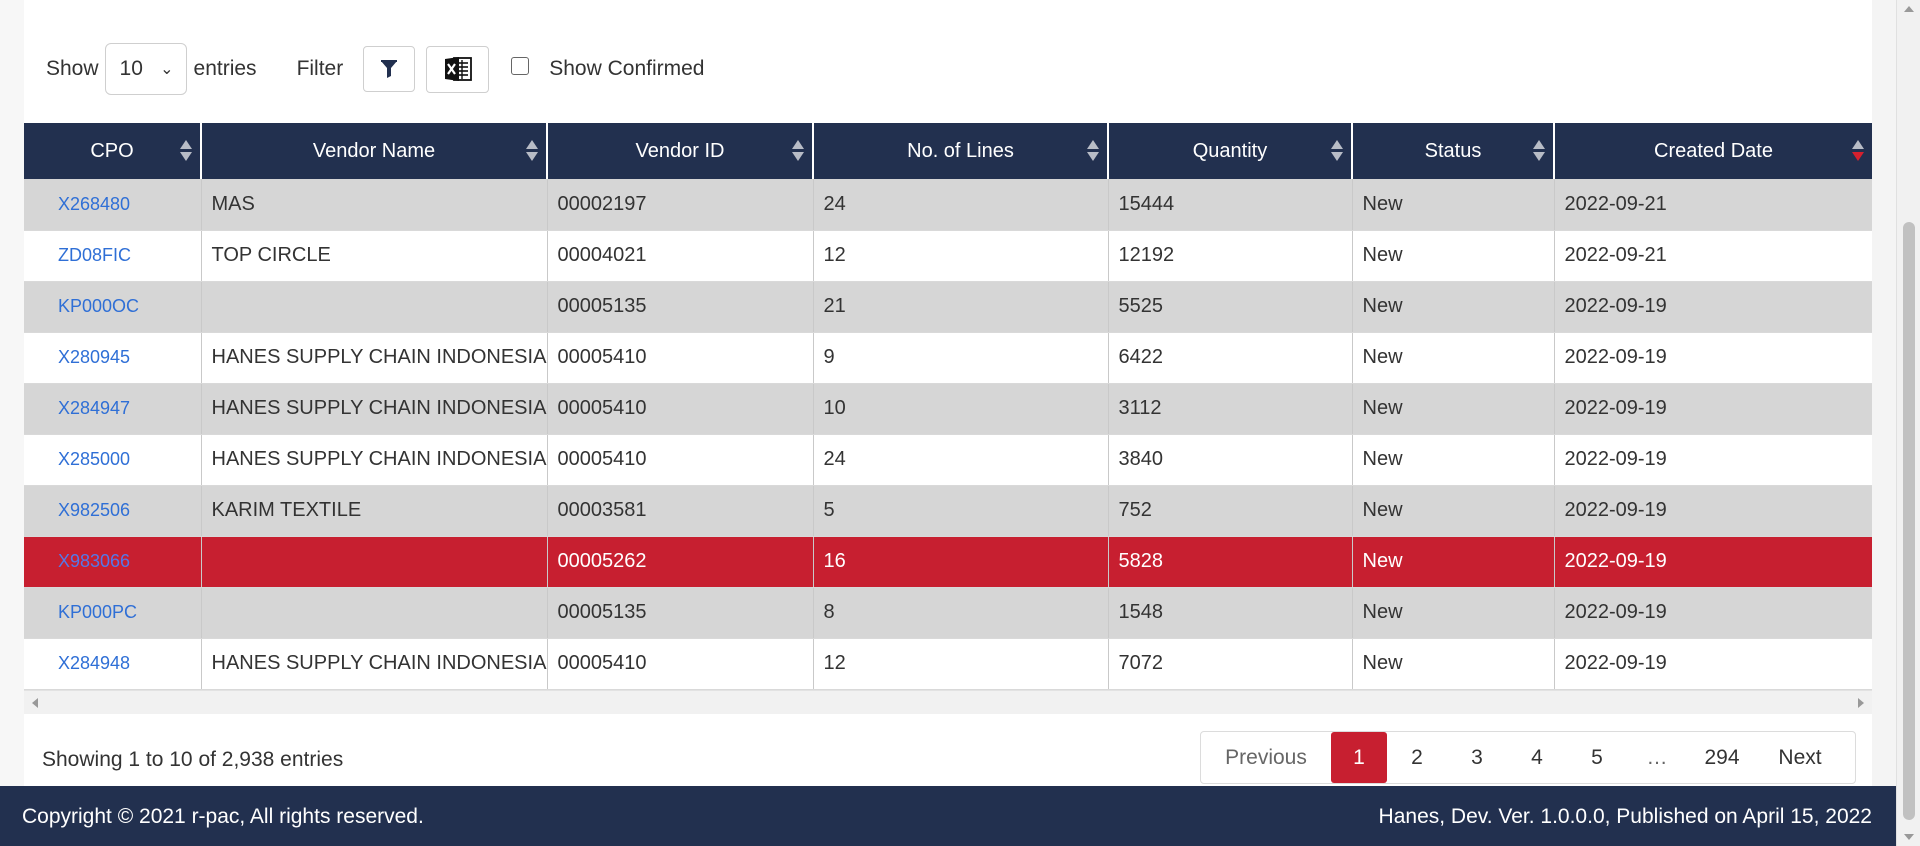 Image resolution: width=1920 pixels, height=846 pixels. What do you see at coordinates (1800, 757) in the screenshot?
I see `next-page-button: Next` at bounding box center [1800, 757].